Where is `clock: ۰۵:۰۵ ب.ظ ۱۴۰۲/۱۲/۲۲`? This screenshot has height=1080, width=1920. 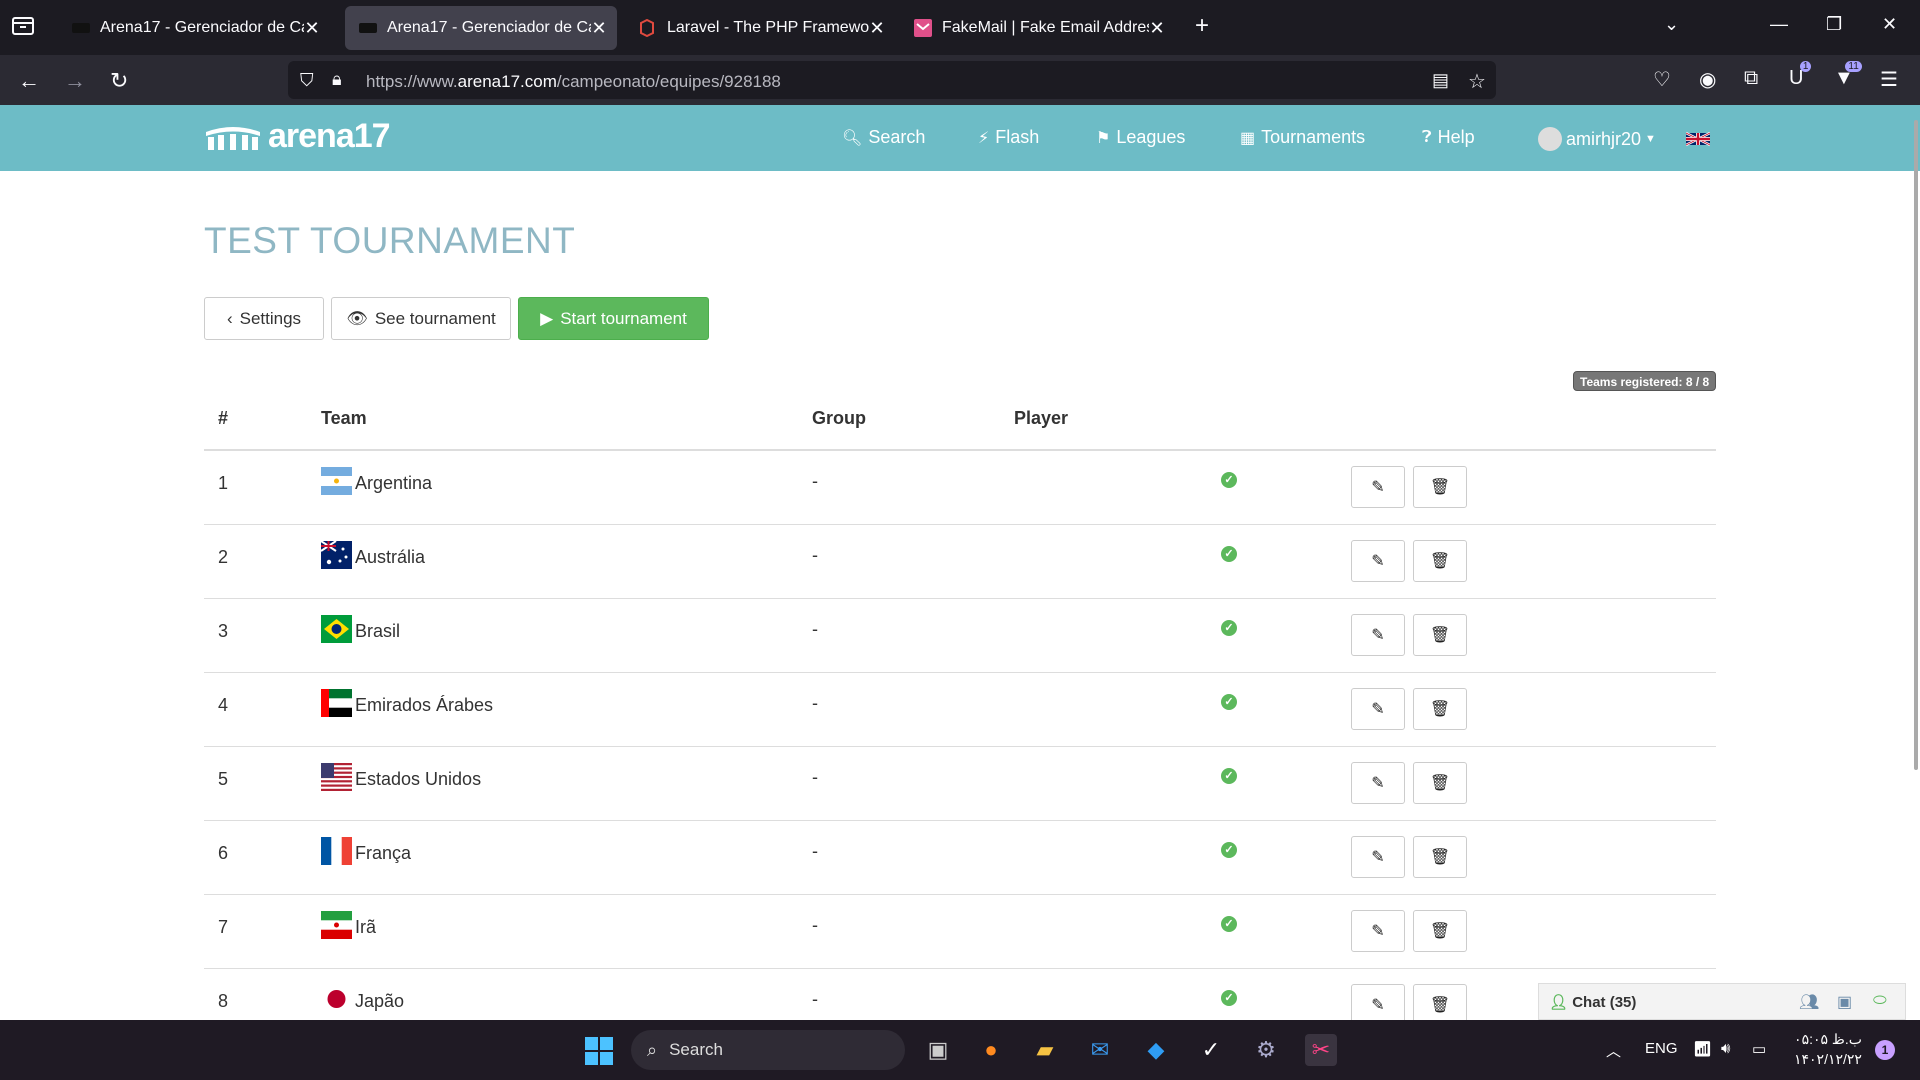
clock: ۰۵:۰۵ ب.ظ ۱۴۰۲/۱۲/۲۲ is located at coordinates (1828, 1049).